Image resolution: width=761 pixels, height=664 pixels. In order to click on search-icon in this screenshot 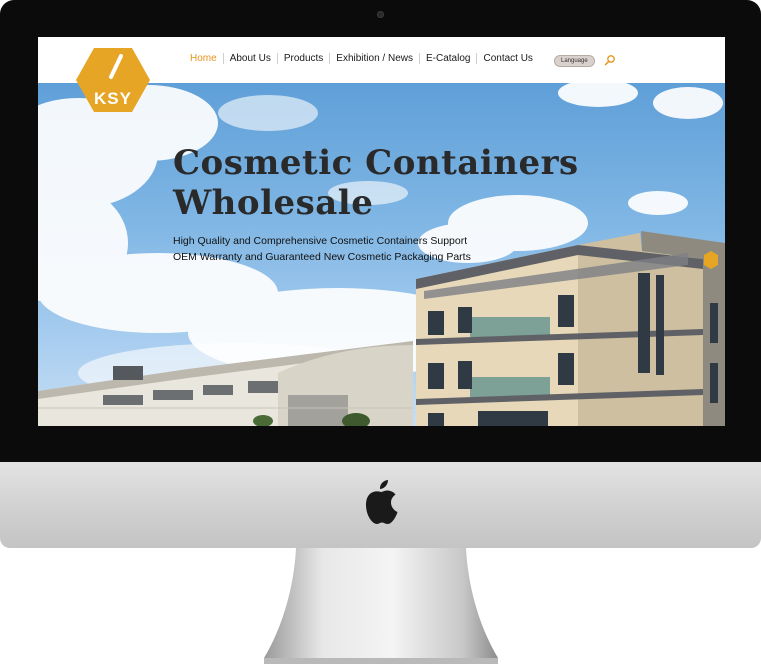, I will do `click(610, 60)`.